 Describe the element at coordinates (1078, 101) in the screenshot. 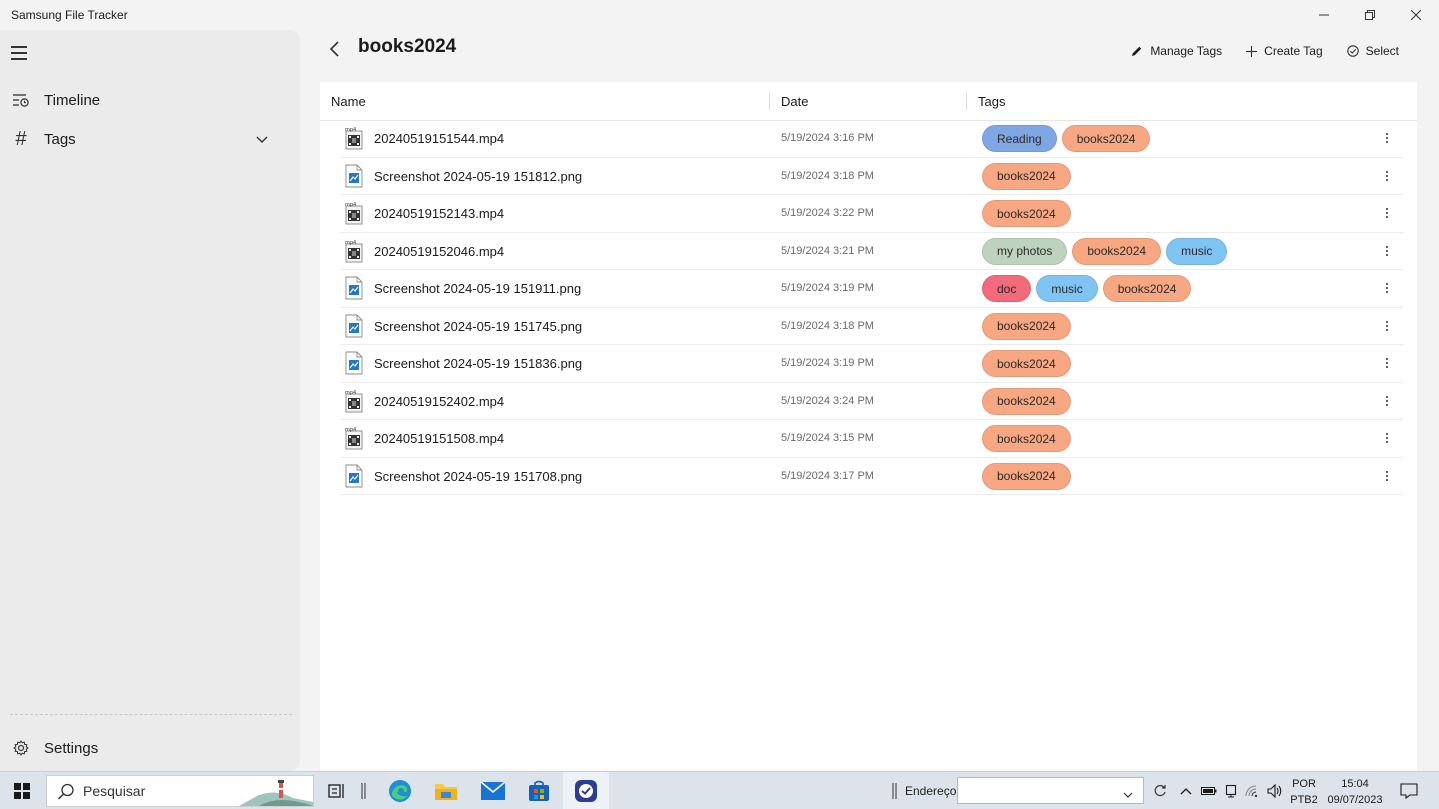

I see `column-header-tags: Tags` at that location.